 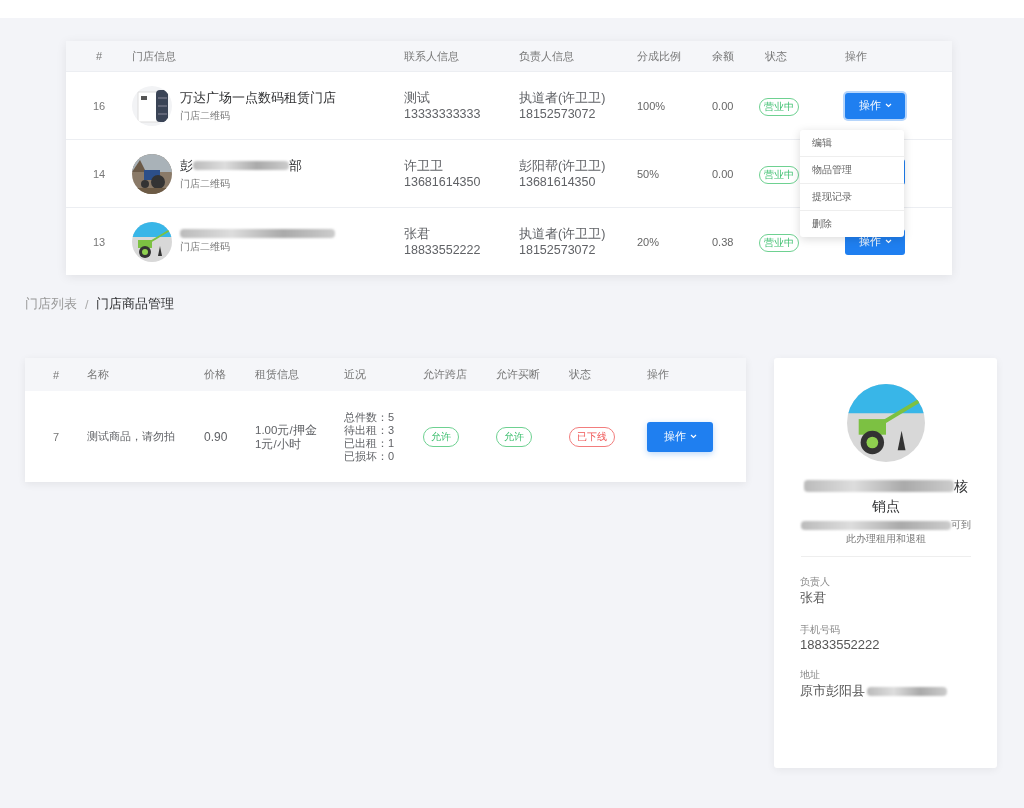 What do you see at coordinates (355, 374) in the screenshot?
I see `column-header: 近况` at bounding box center [355, 374].